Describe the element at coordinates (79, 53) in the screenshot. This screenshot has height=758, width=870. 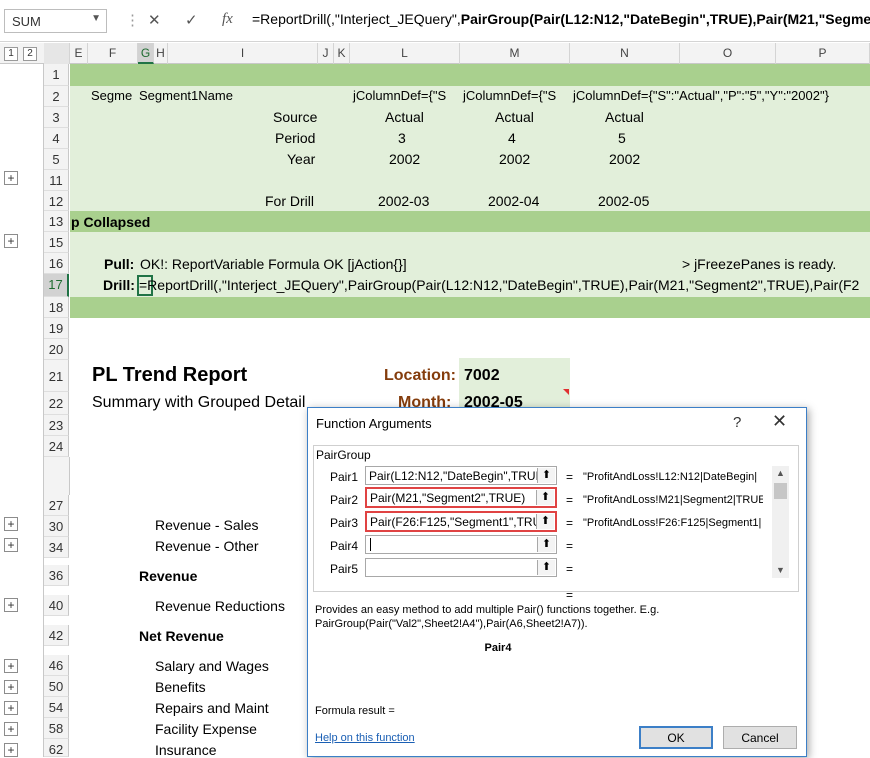
I see `col-header-e: E` at that location.